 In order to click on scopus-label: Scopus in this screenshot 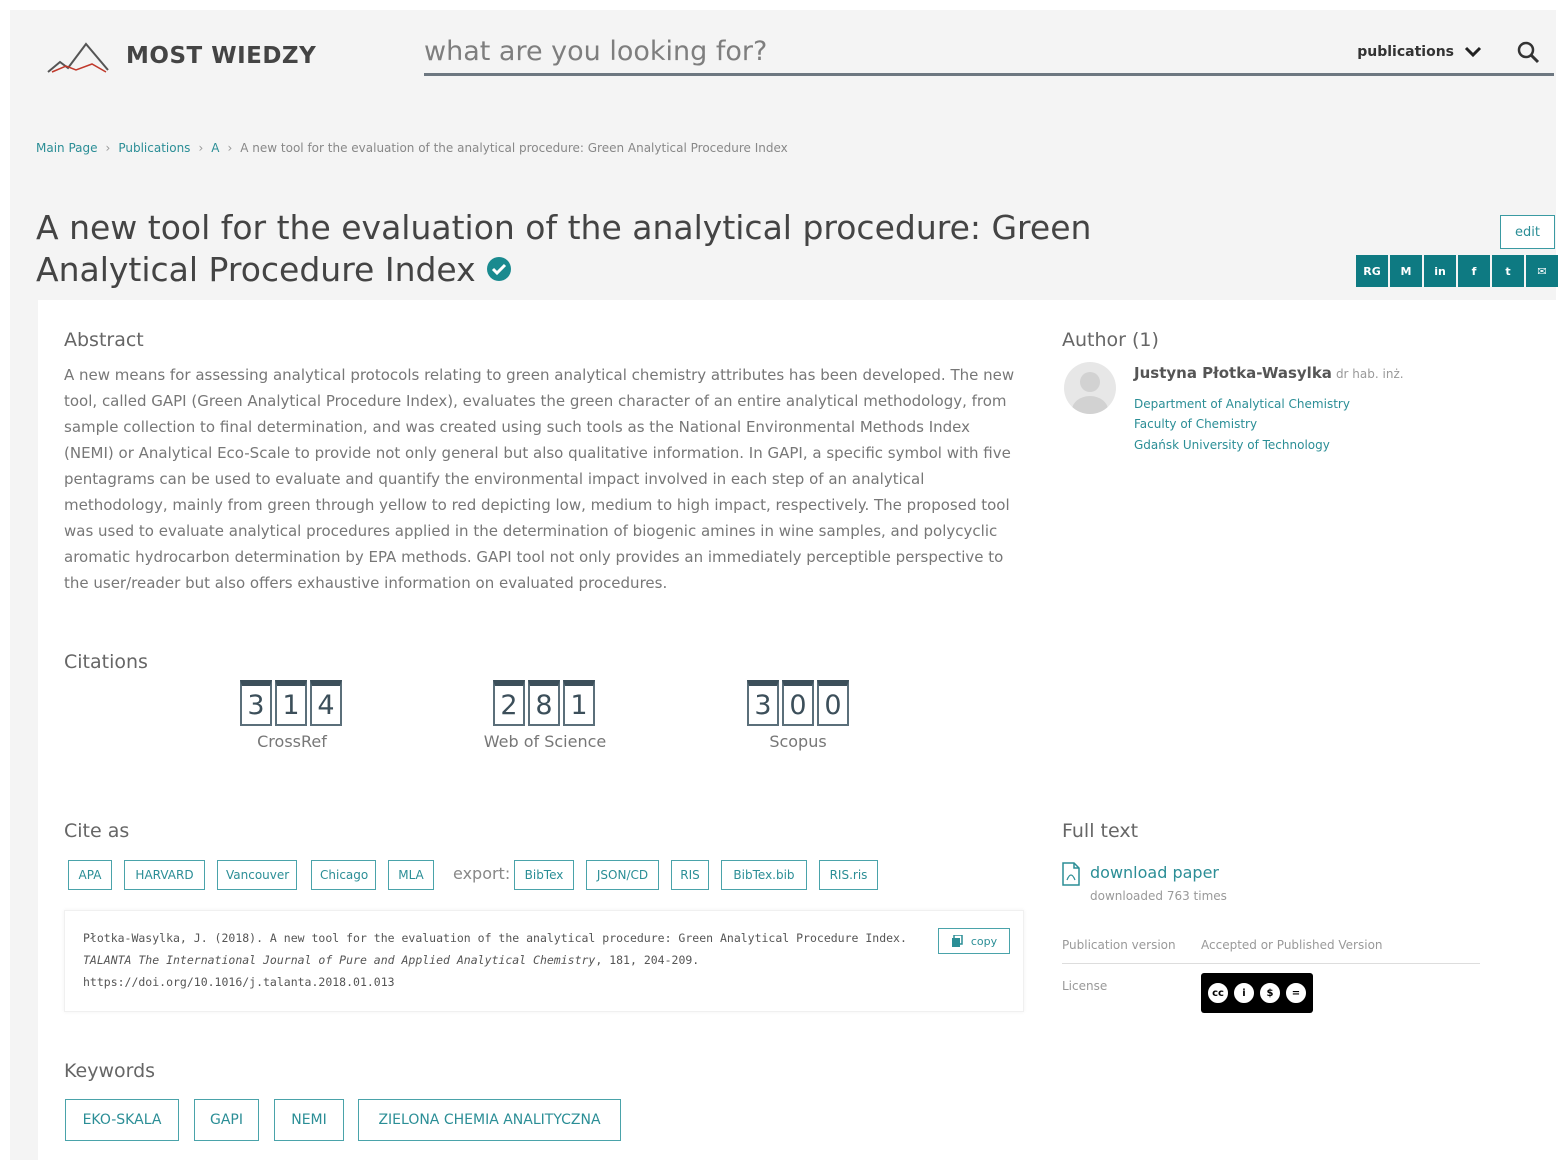, I will do `click(798, 741)`.